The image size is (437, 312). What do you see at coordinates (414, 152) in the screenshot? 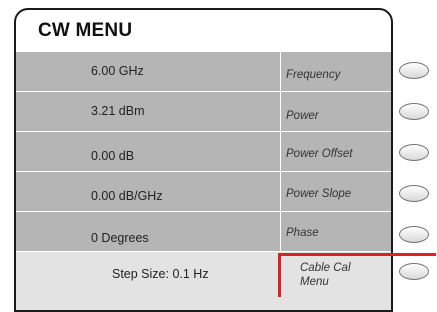
I see `softkey-power-offset-button` at bounding box center [414, 152].